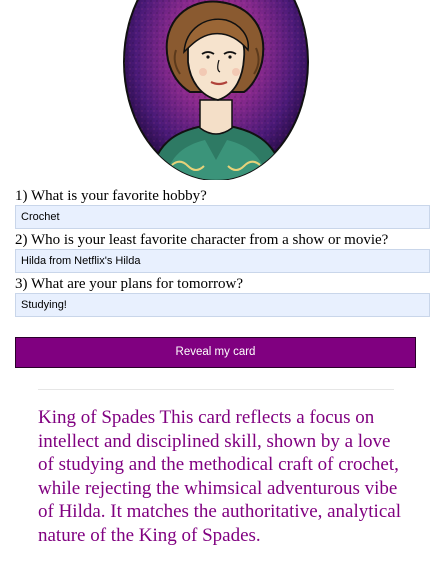 This screenshot has width=432, height=582. What do you see at coordinates (216, 389) in the screenshot?
I see `divider` at bounding box center [216, 389].